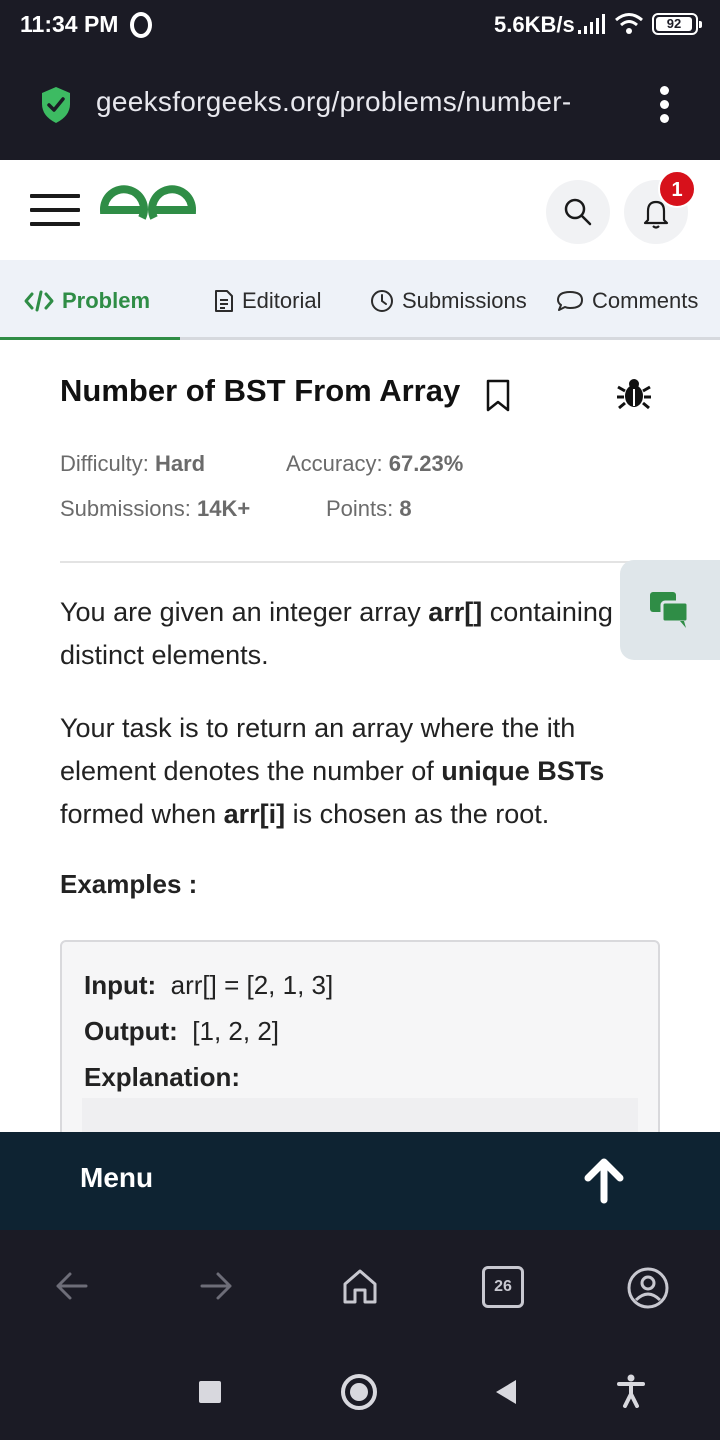 The height and width of the screenshot is (1440, 720). Describe the element at coordinates (55, 212) in the screenshot. I see `hamburger-menu-icon` at that location.